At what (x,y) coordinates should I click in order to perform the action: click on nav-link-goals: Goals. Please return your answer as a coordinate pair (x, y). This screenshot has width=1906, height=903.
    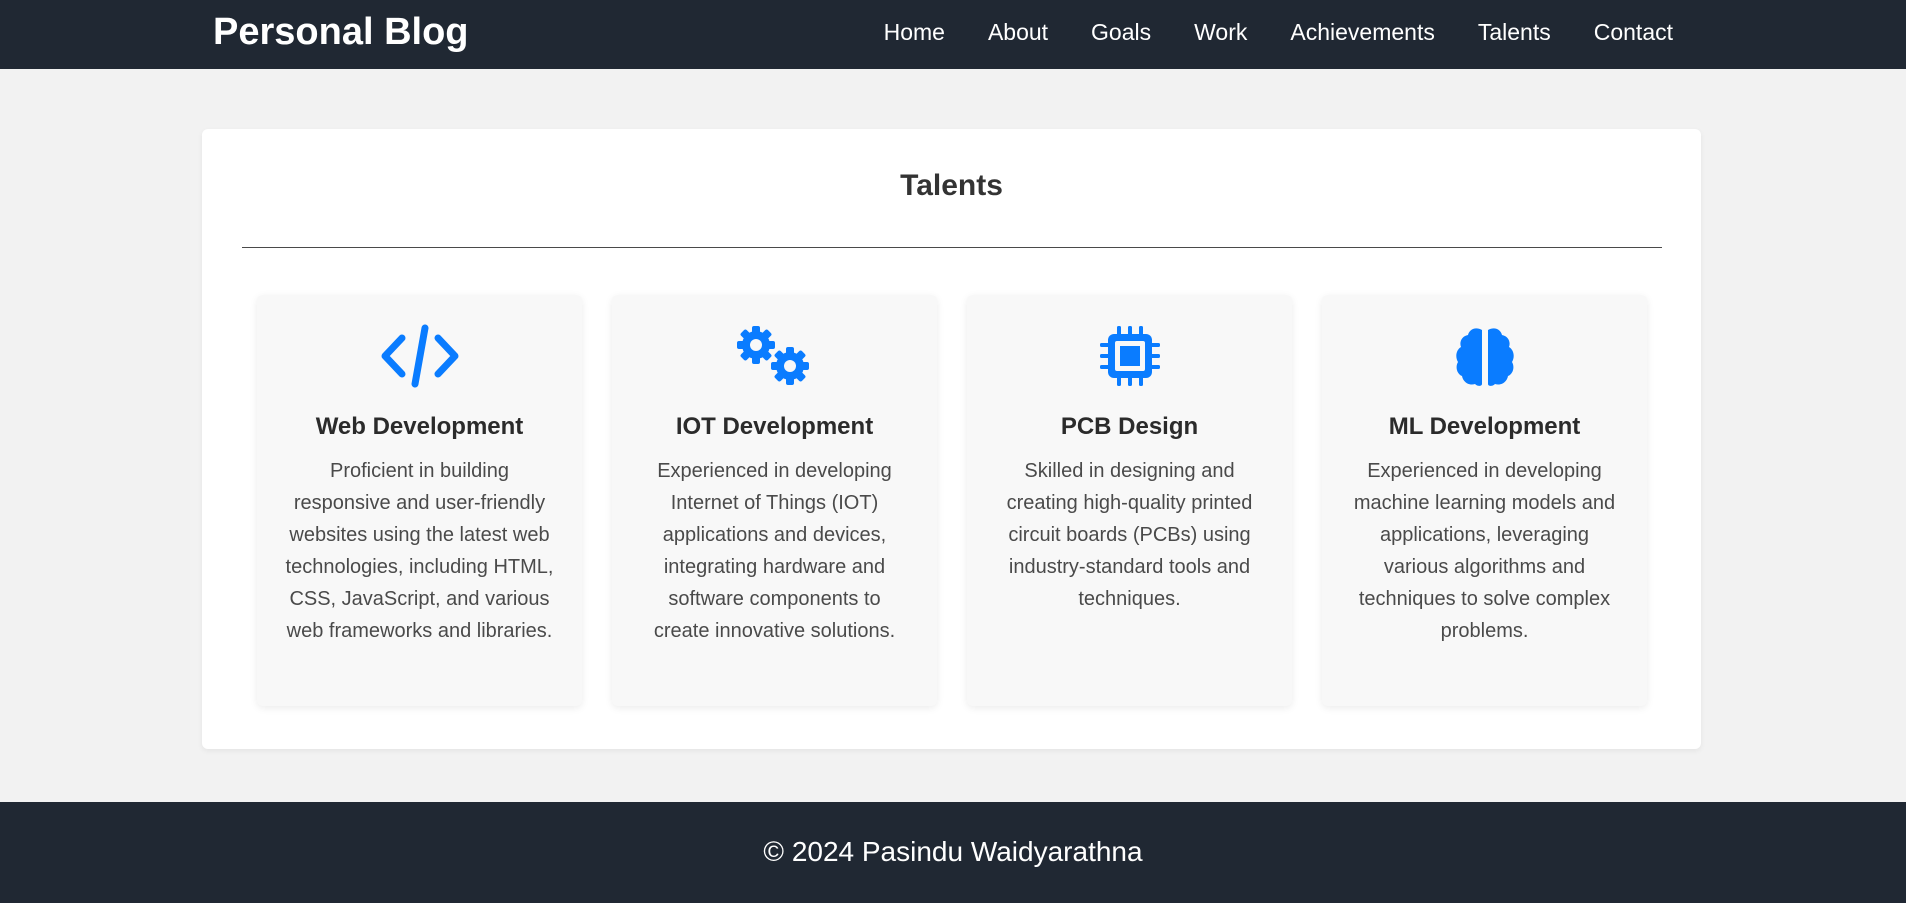
    Looking at the image, I should click on (1121, 32).